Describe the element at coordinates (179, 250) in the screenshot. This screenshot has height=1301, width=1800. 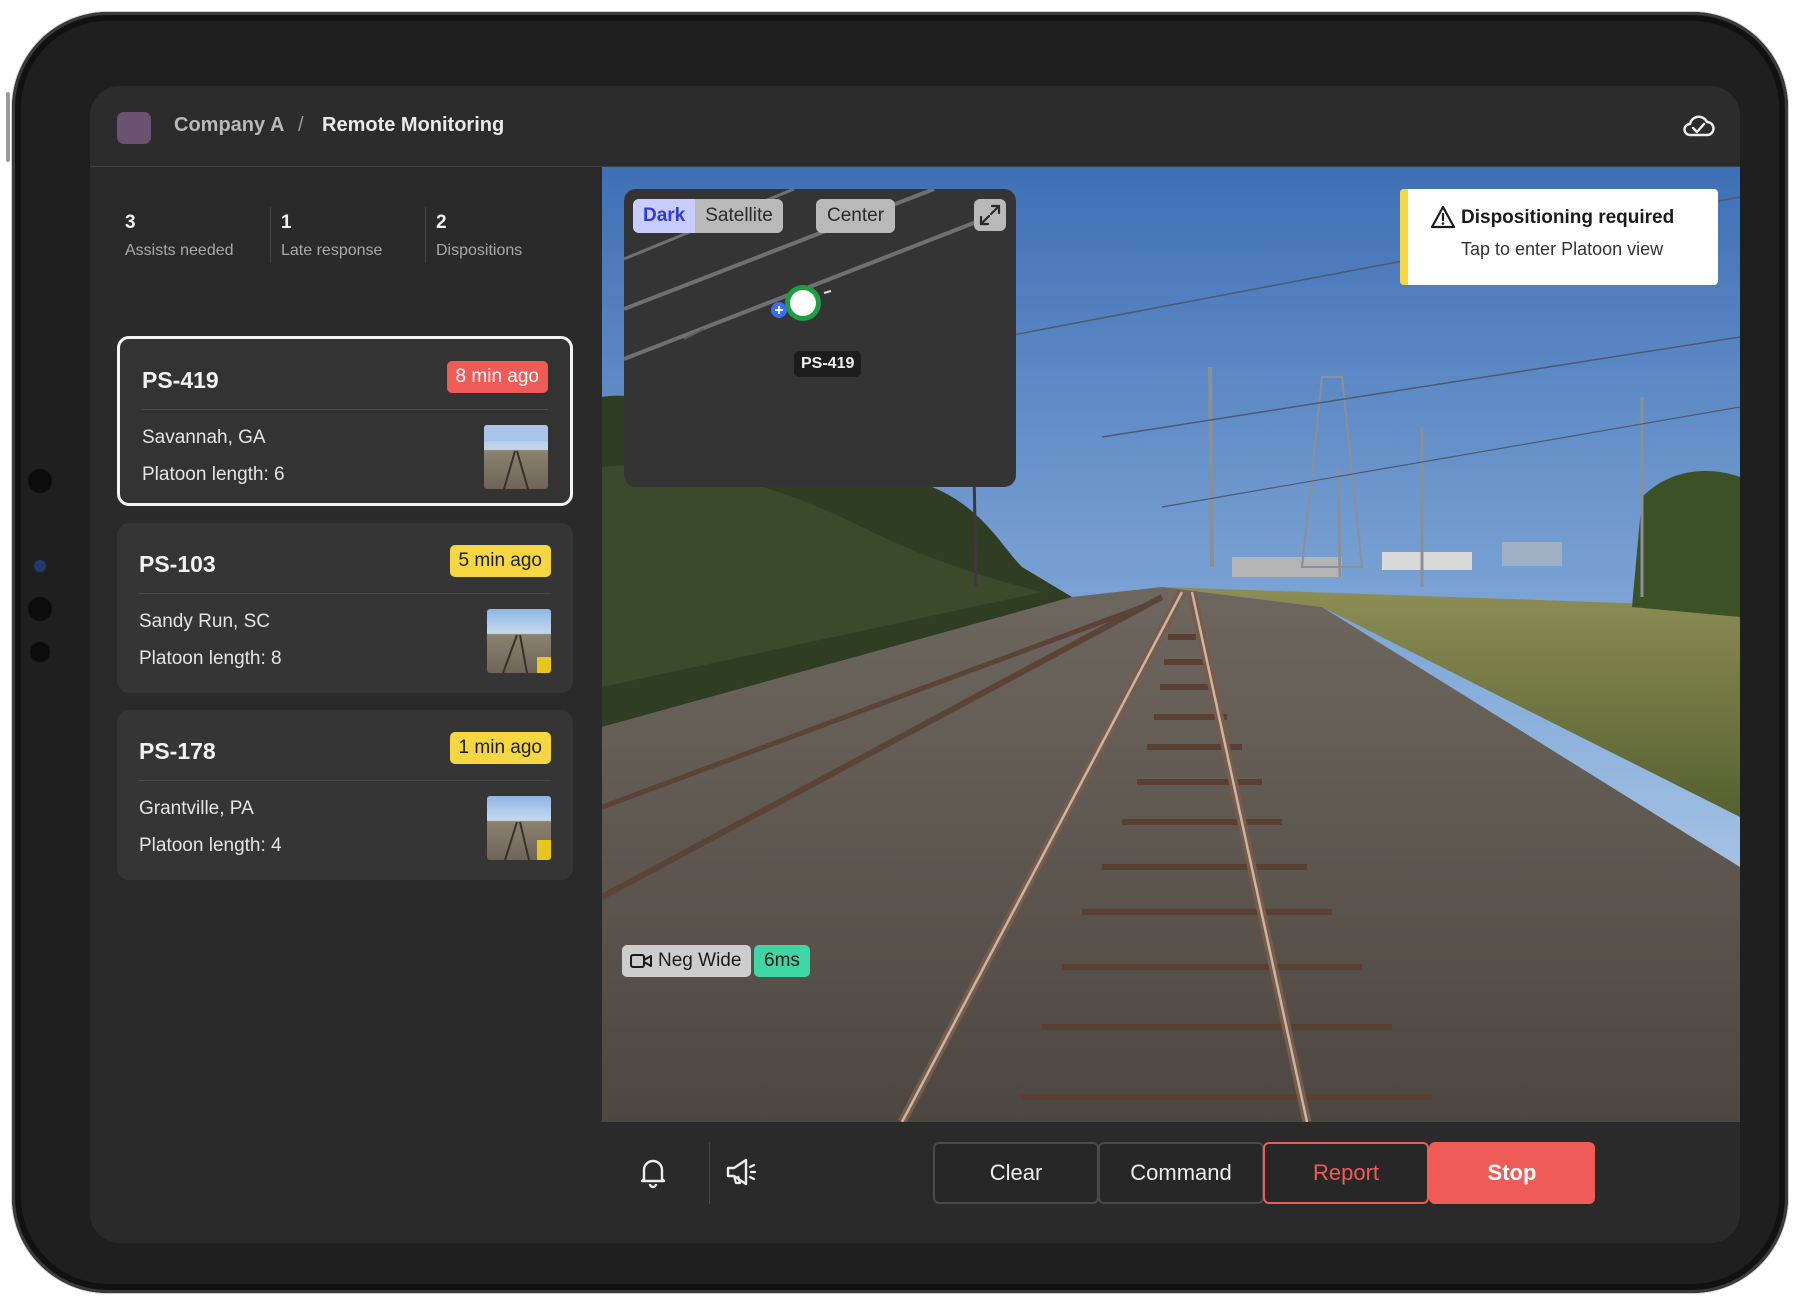
I see `stat-label: Assists needed` at that location.